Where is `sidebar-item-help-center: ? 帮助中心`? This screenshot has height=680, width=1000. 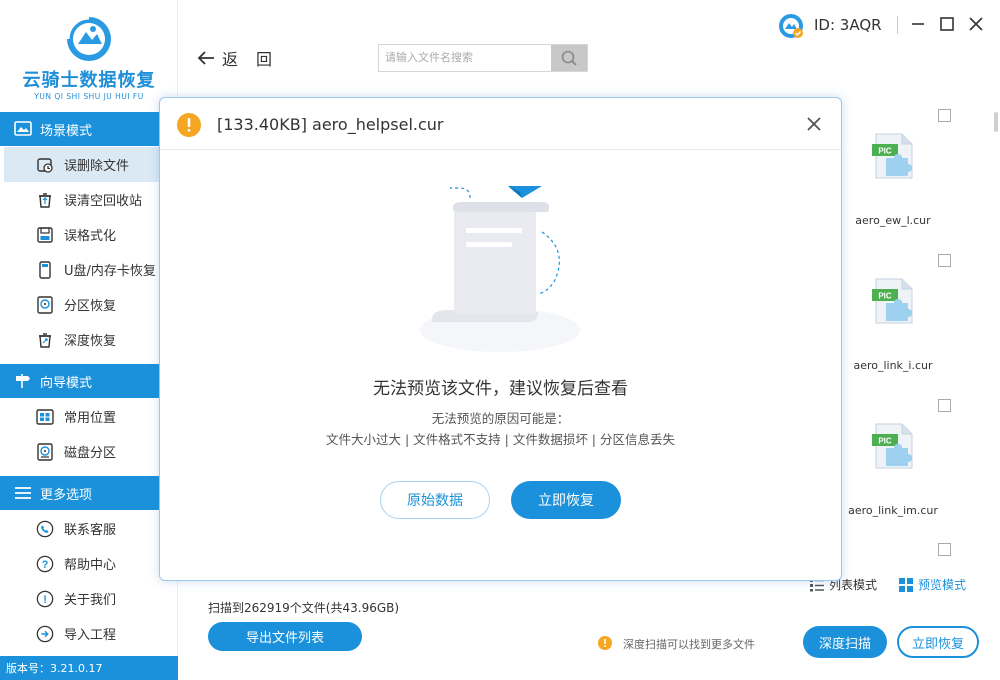
sidebar-item-help-center: ? 帮助中心 is located at coordinates (80, 563).